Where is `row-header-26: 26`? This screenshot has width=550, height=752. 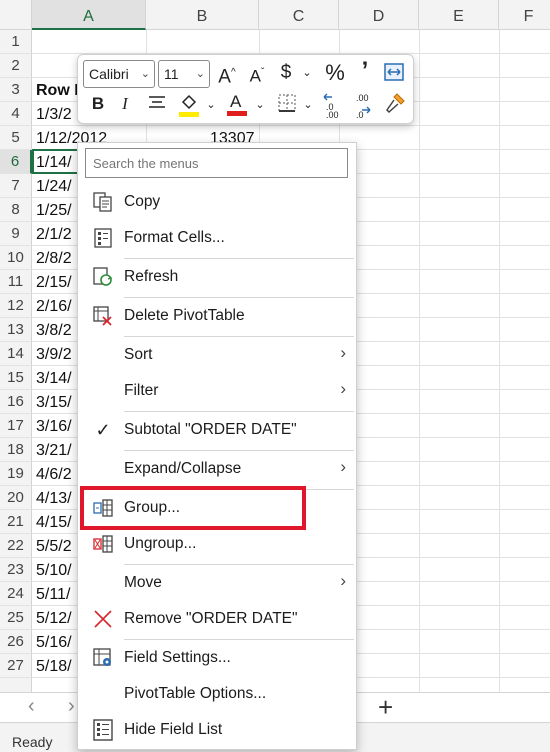
row-header-26: 26 is located at coordinates (16, 642).